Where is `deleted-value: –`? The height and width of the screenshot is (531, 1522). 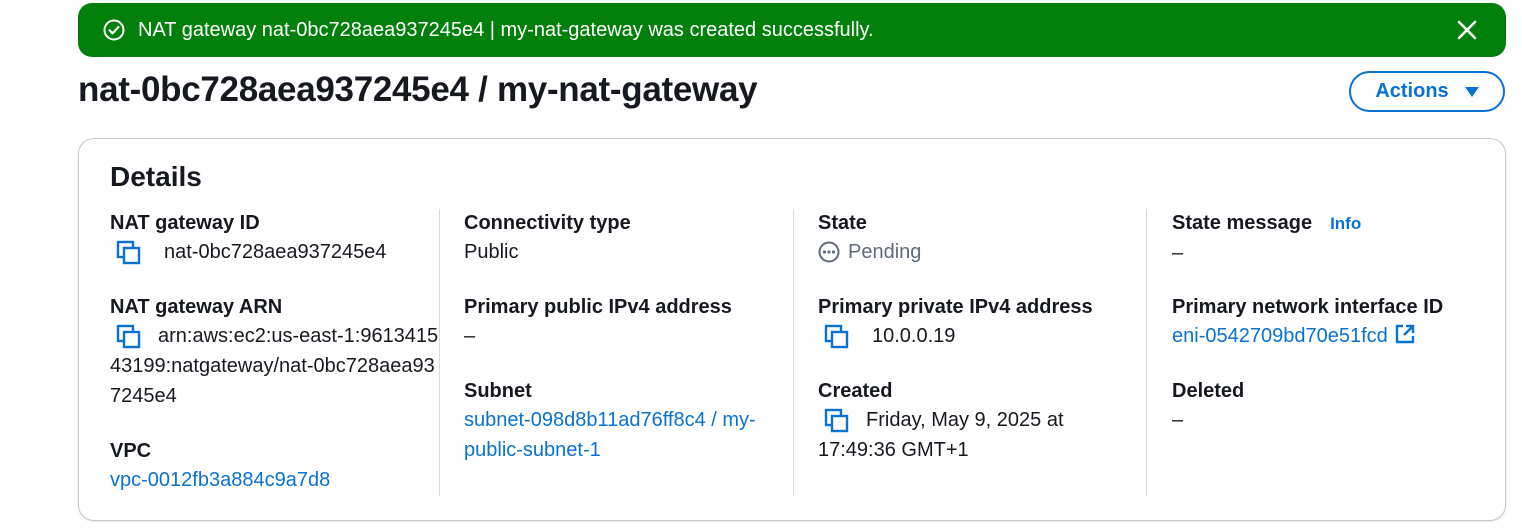 deleted-value: – is located at coordinates (1178, 420).